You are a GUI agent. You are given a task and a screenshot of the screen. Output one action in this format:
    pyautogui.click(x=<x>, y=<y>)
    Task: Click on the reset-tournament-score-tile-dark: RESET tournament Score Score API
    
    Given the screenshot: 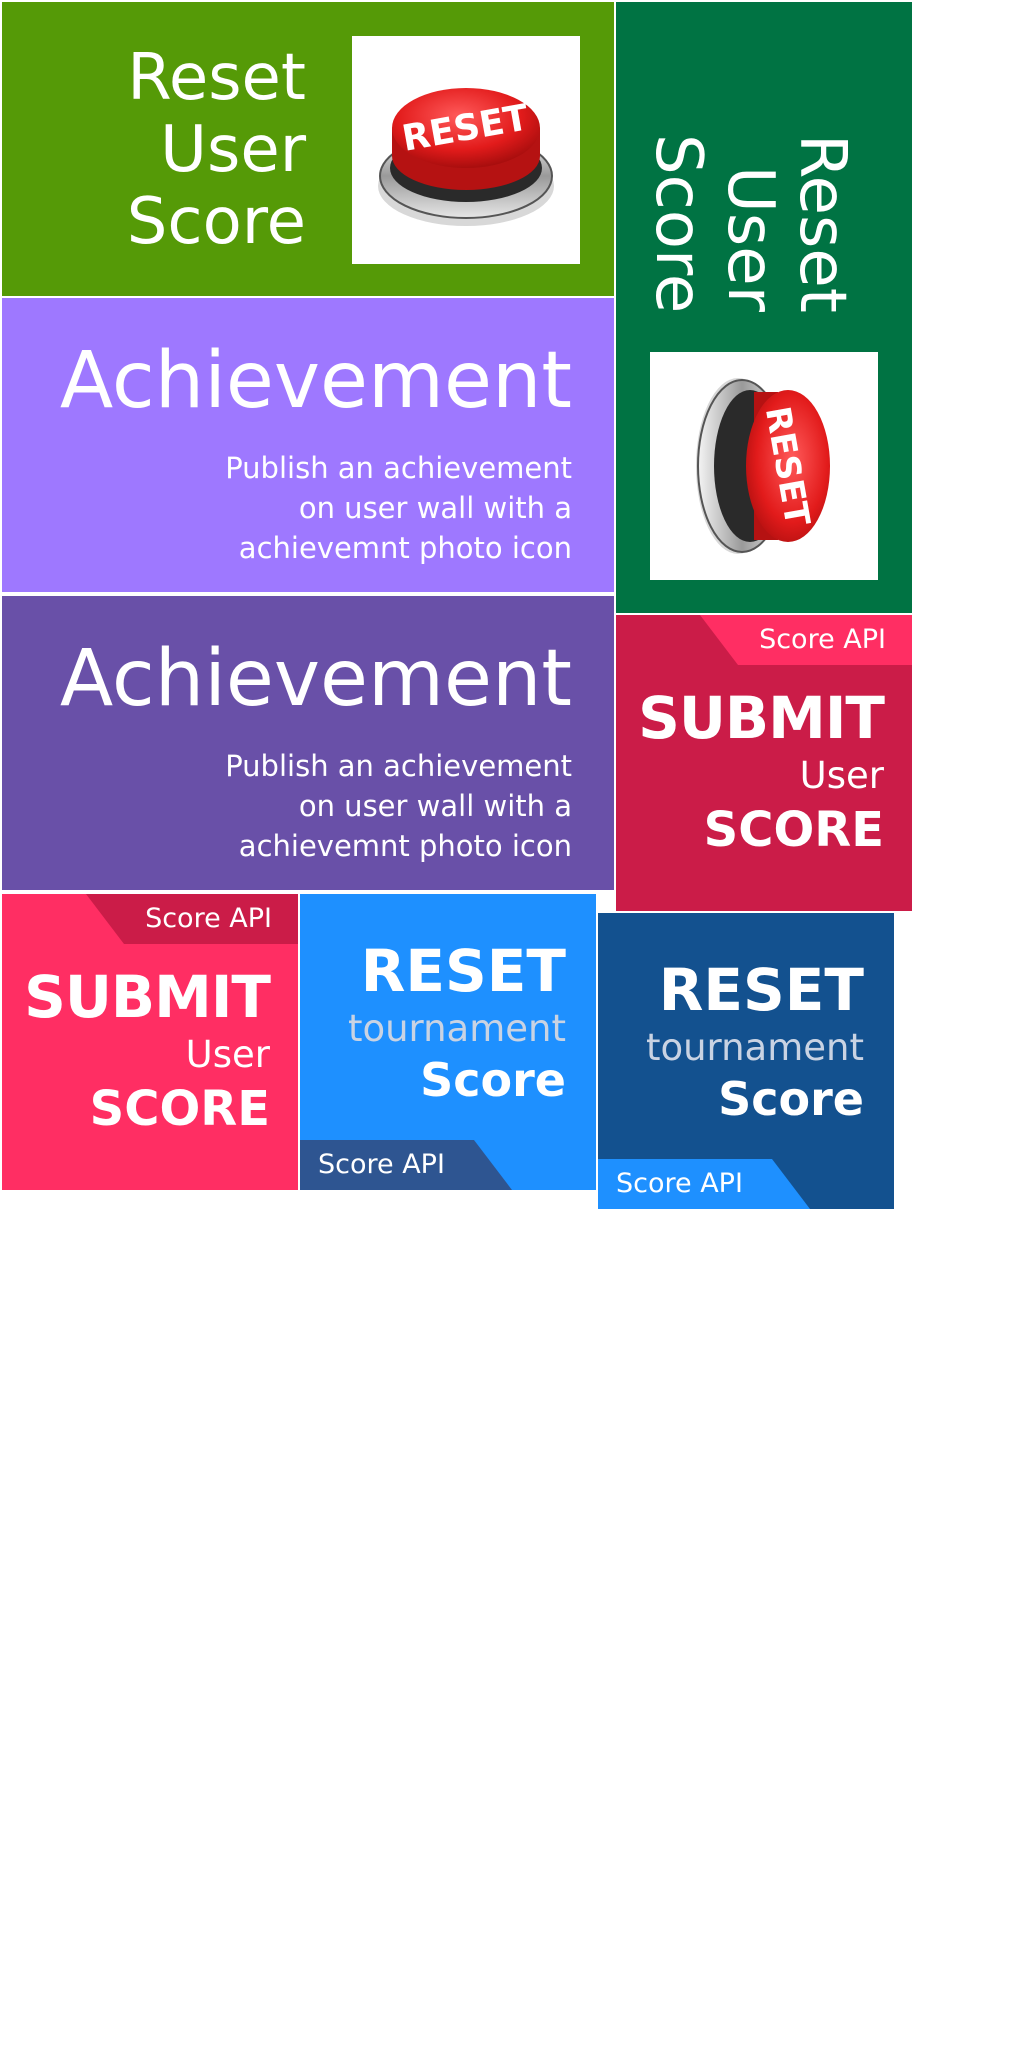 What is the action you would take?
    pyautogui.click(x=746, y=1061)
    